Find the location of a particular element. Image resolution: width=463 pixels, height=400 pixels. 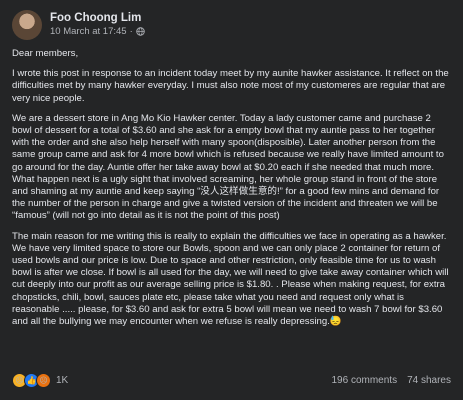

post-paragraph: Dear members, is located at coordinates (45, 53).